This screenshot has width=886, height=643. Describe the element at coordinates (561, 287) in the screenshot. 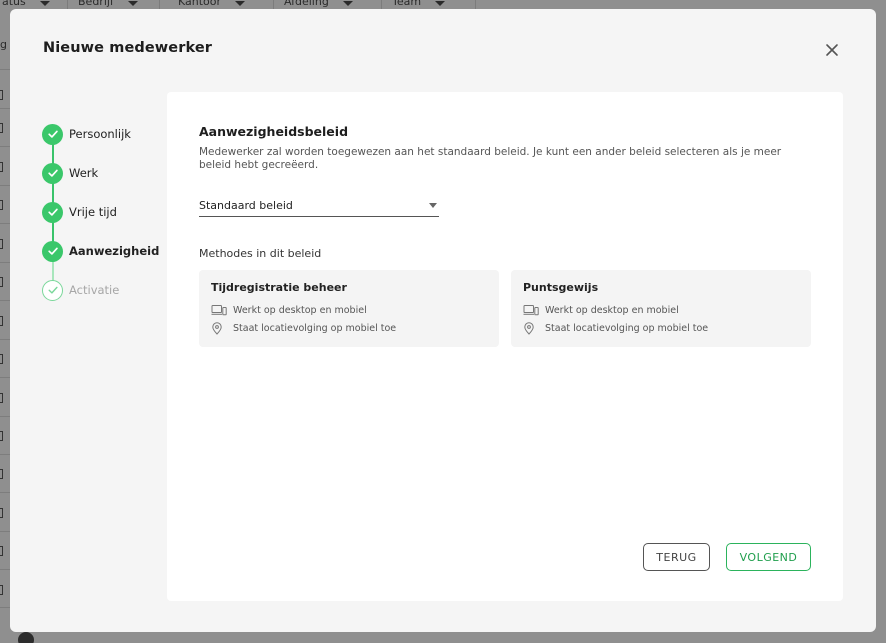

I see `method-title: Puntsgewijs` at that location.